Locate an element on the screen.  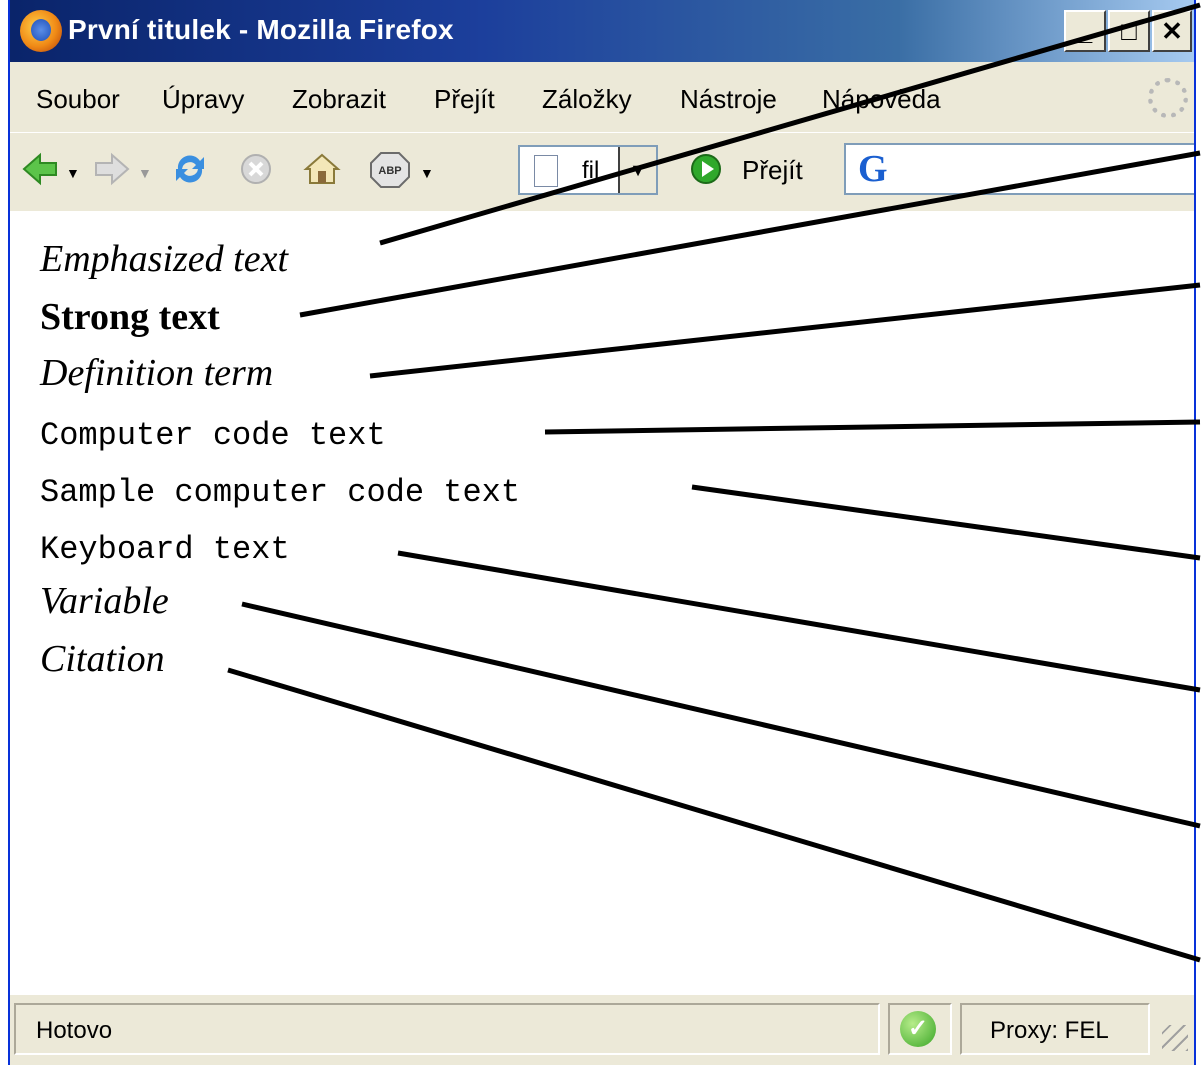
annotation-line-definition is located at coordinates (785, 330).